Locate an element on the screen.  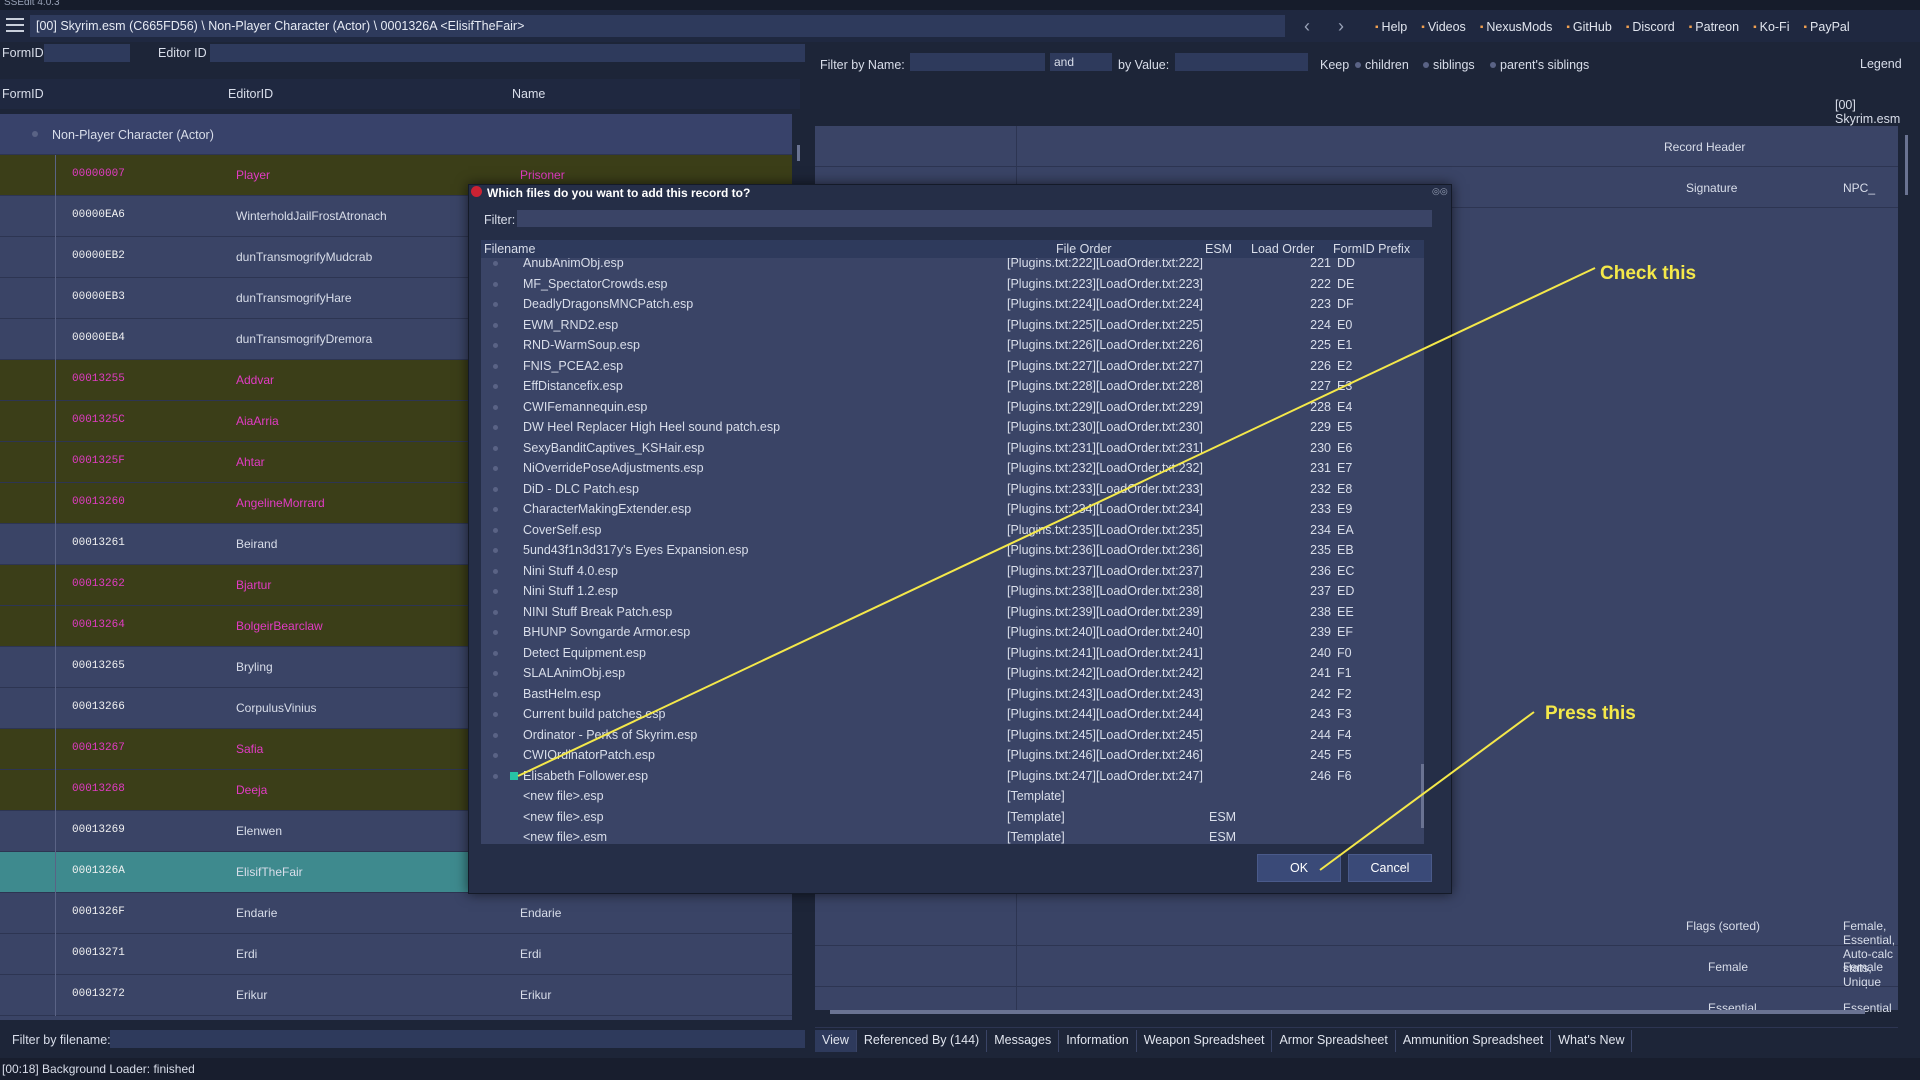
formid-filter-input is located at coordinates (87, 53).